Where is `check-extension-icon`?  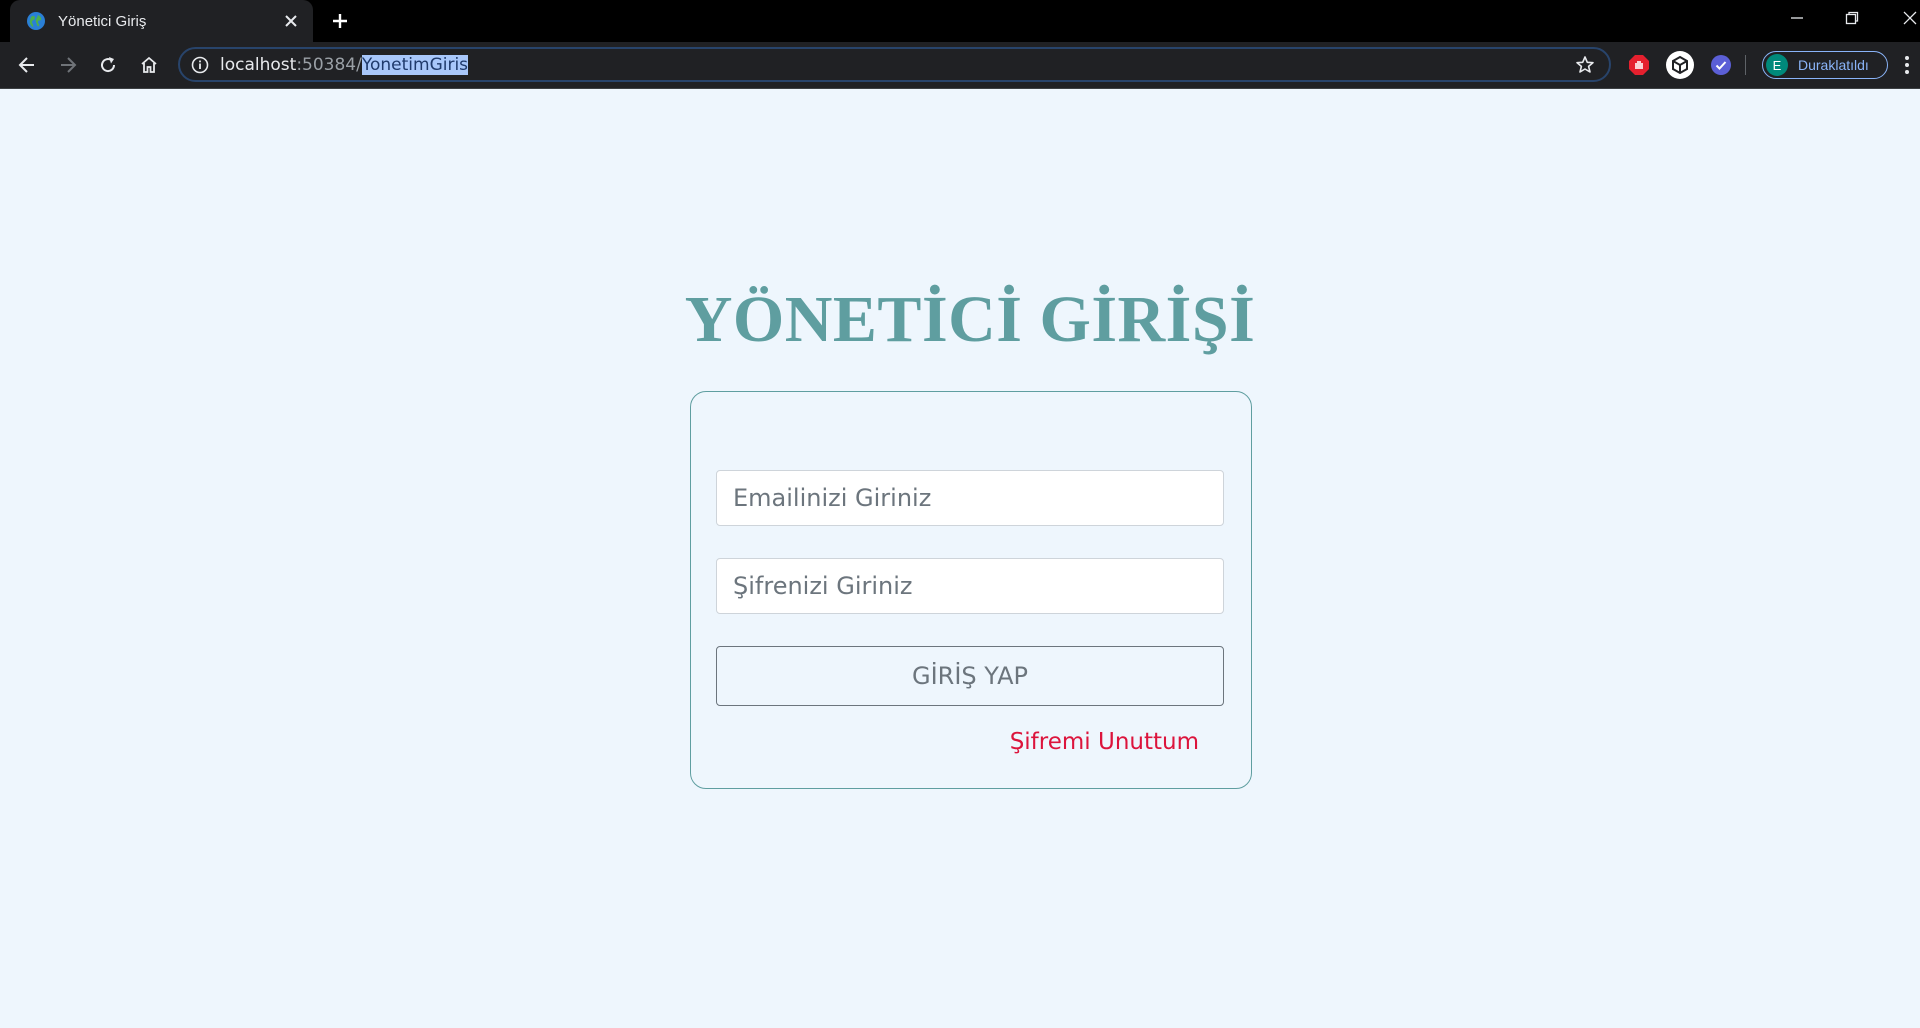
check-extension-icon is located at coordinates (1721, 65).